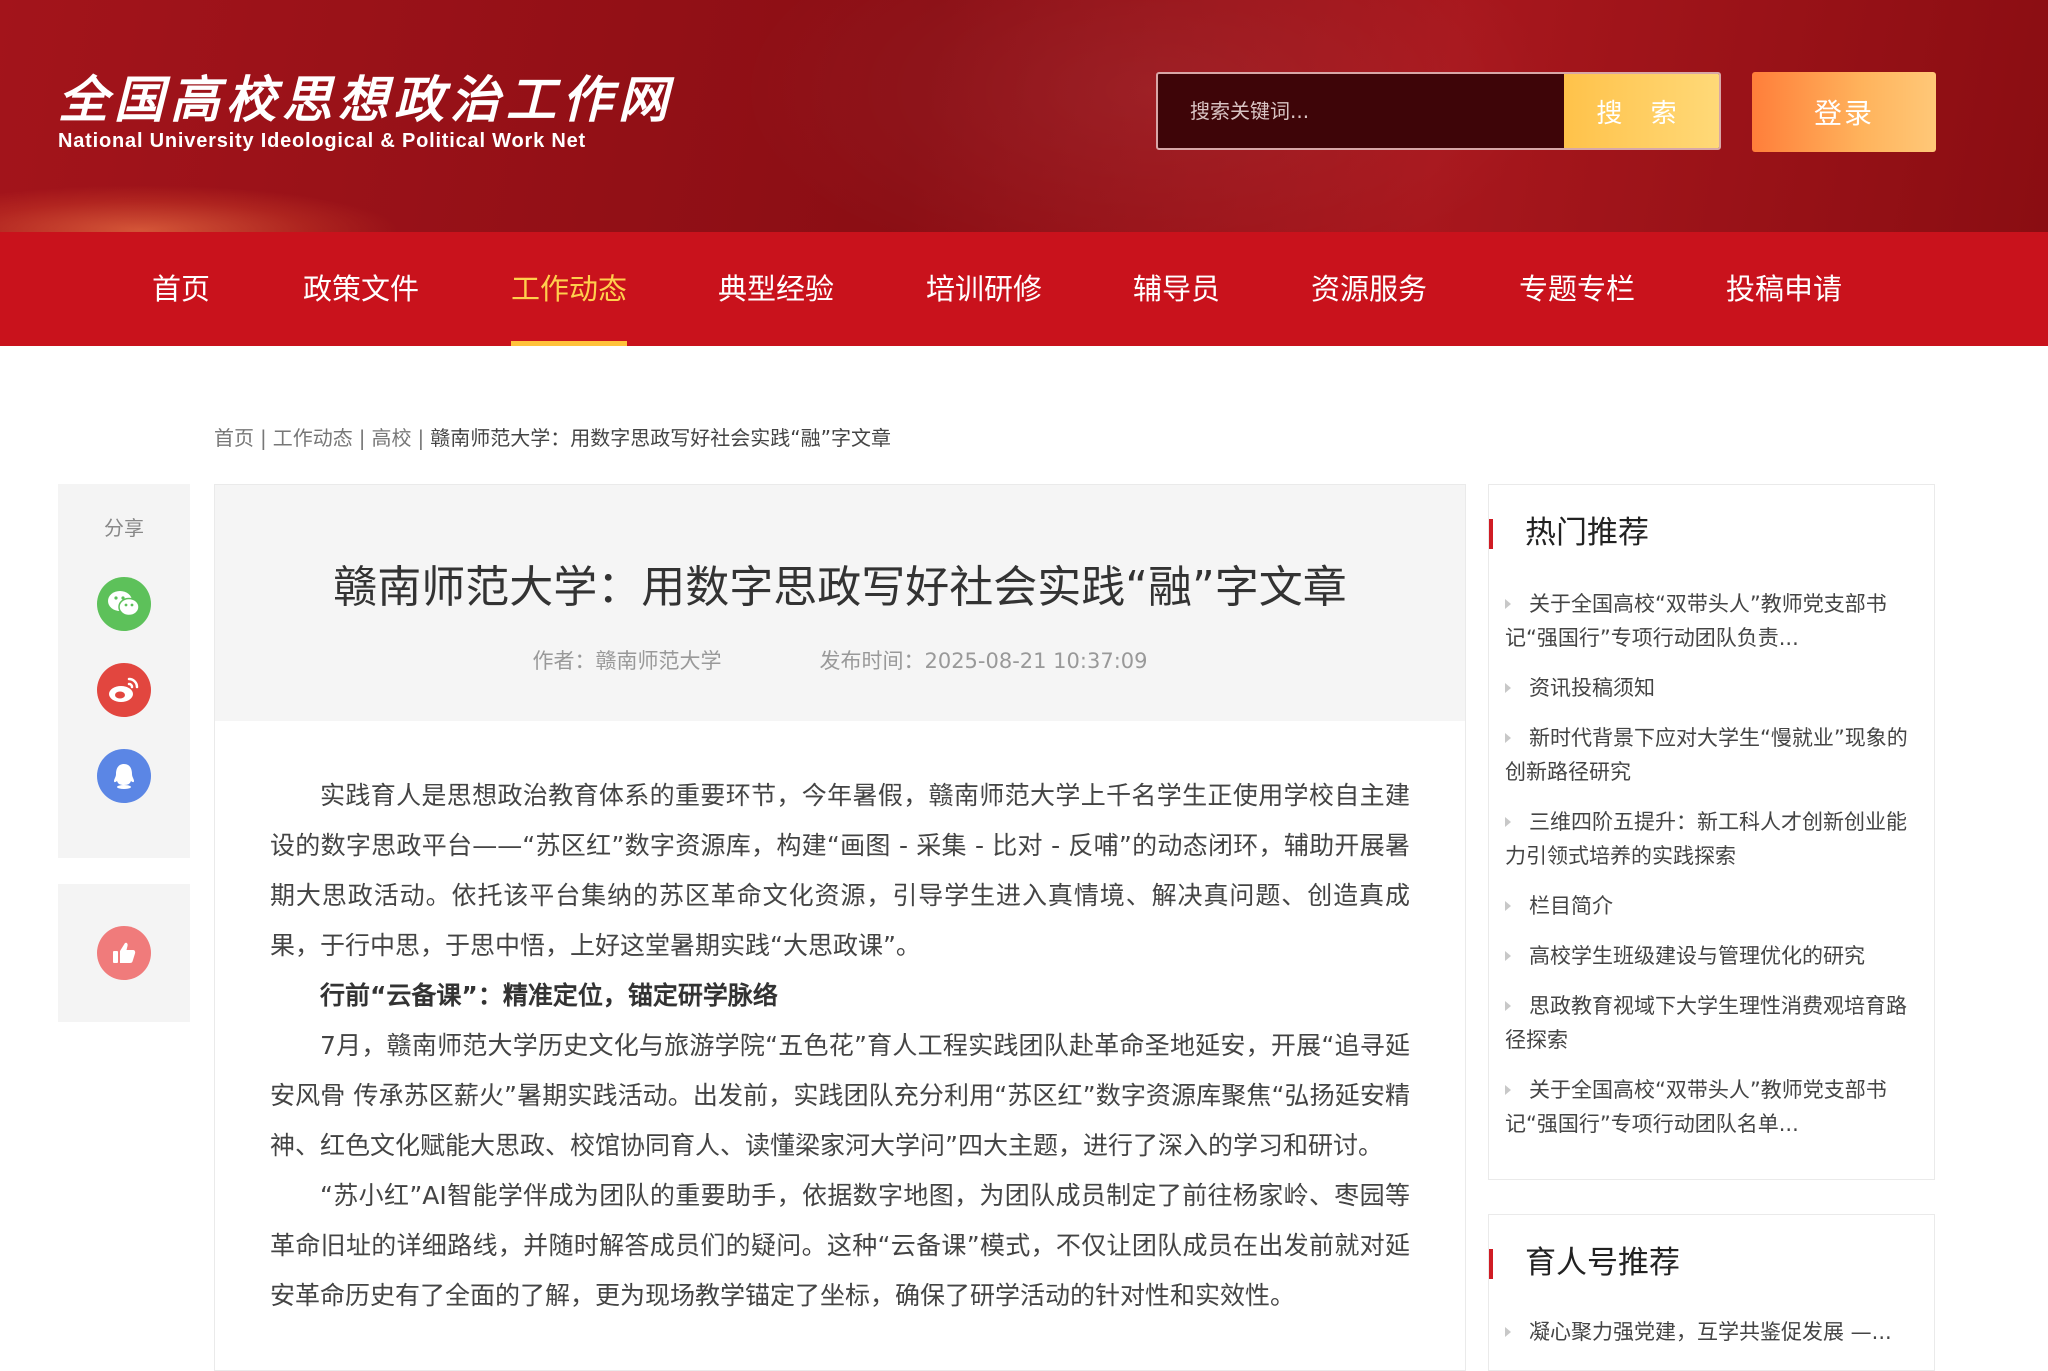  What do you see at coordinates (1569, 533) in the screenshot?
I see `hot-recommend-title: 热门推荐` at bounding box center [1569, 533].